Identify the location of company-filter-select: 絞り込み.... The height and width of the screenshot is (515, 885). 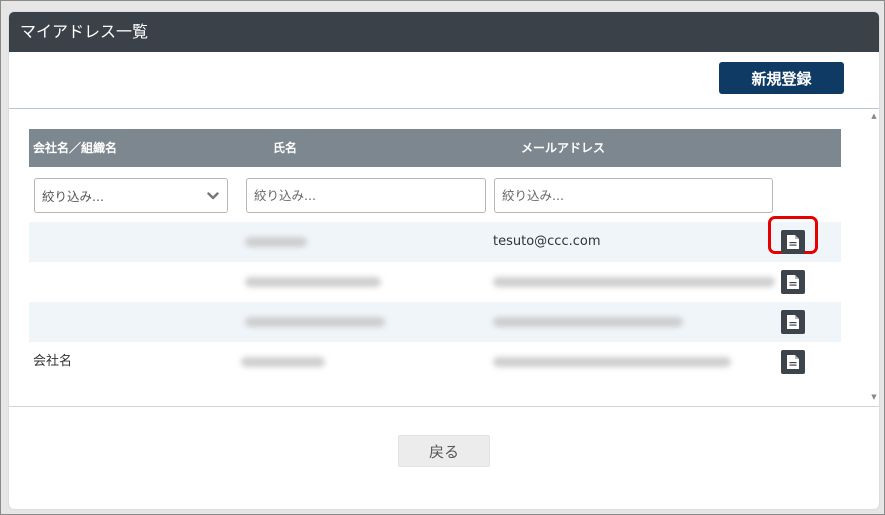
(131, 195).